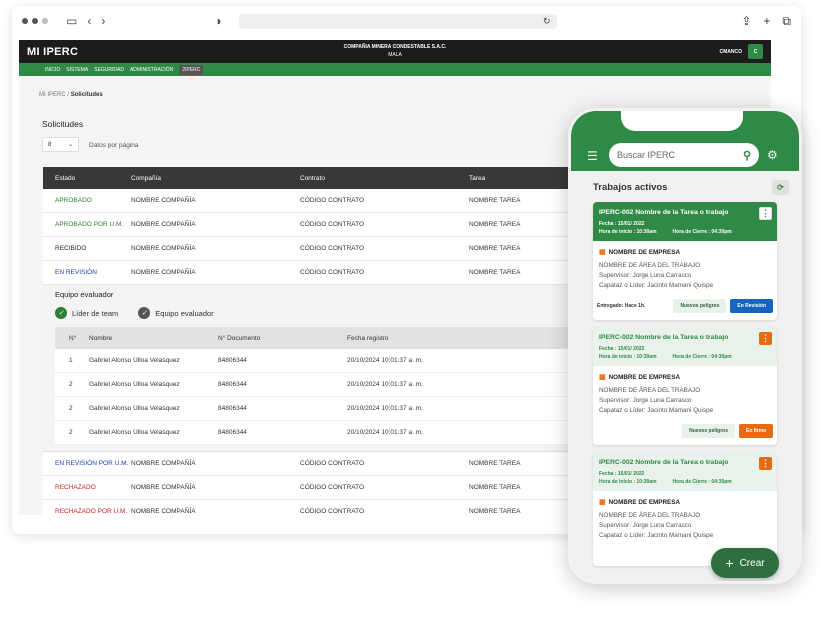 Image resolution: width=825 pixels, height=617 pixels. What do you see at coordinates (50, 144) in the screenshot?
I see `page-size-value: 8` at bounding box center [50, 144].